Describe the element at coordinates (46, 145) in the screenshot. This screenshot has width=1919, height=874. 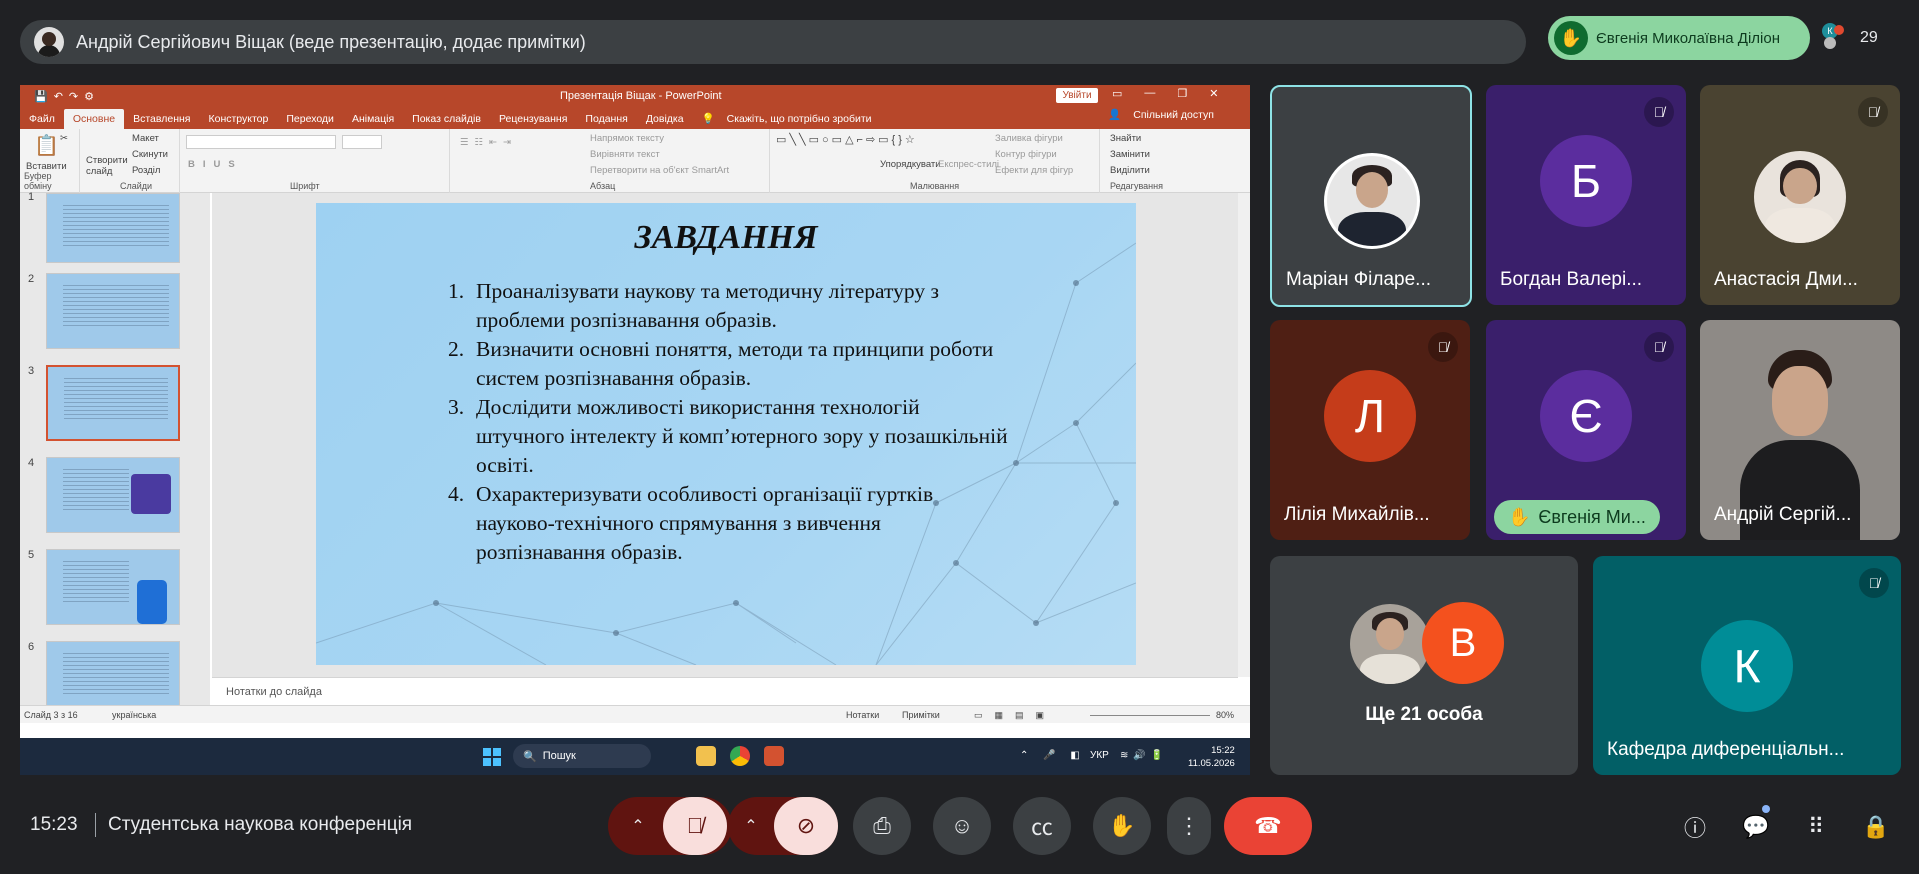
I see `paste-icon: 📋` at that location.